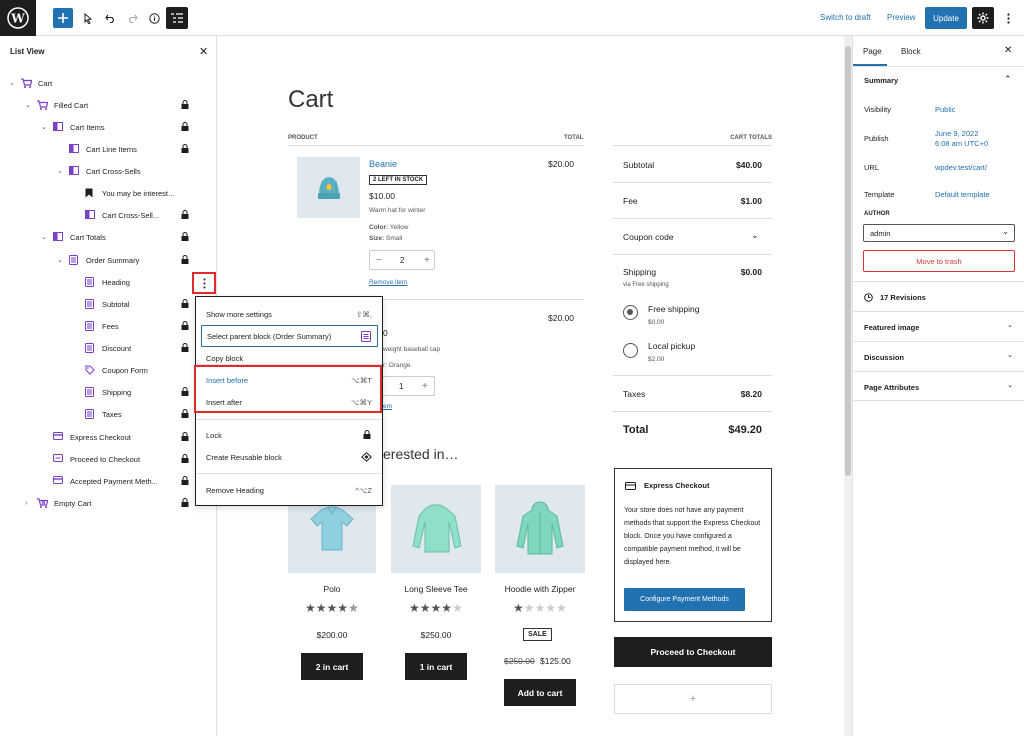 The width and height of the screenshot is (1024, 736). I want to click on in-cart-button: 2 in cart, so click(332, 666).